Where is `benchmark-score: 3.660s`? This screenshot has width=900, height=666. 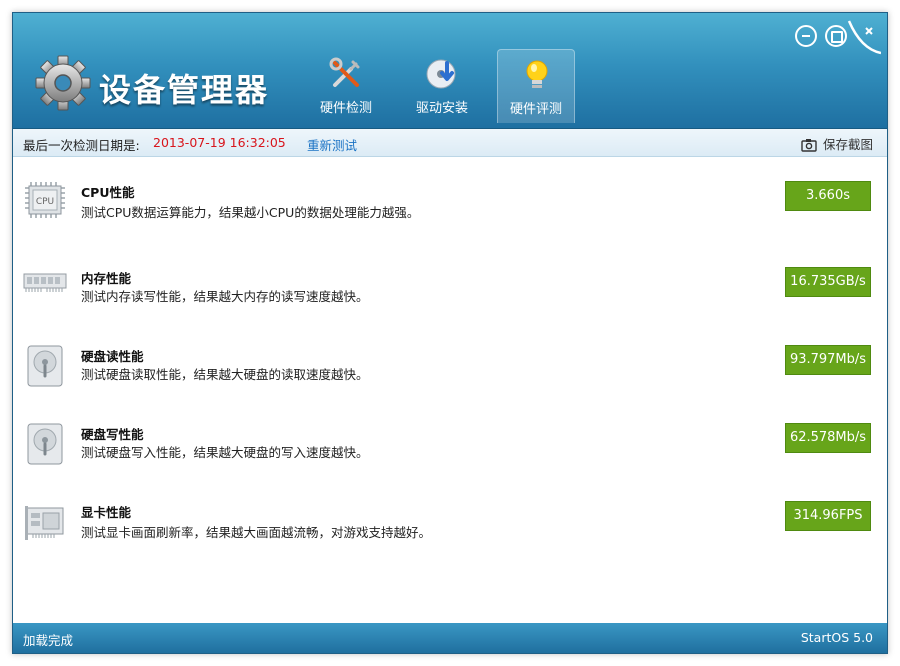
benchmark-score: 3.660s is located at coordinates (828, 196).